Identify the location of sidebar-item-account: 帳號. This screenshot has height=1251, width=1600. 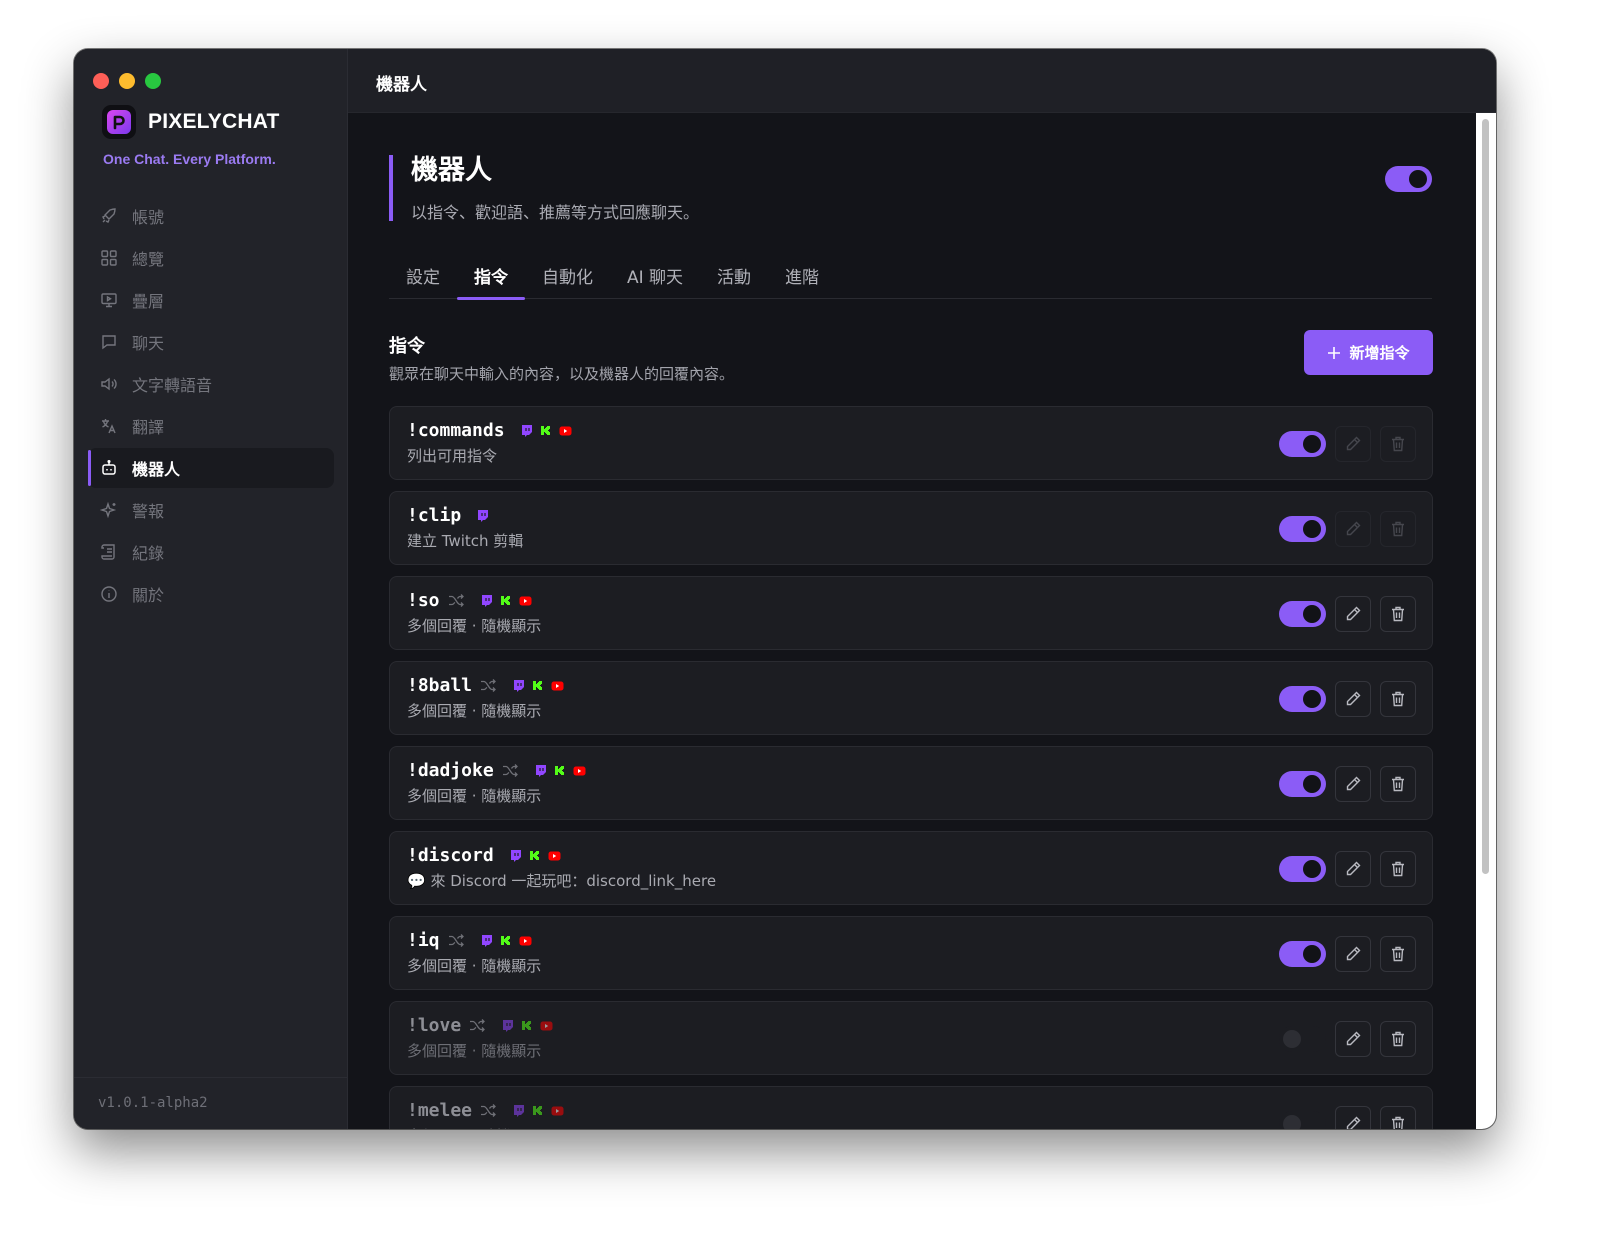
(211, 216).